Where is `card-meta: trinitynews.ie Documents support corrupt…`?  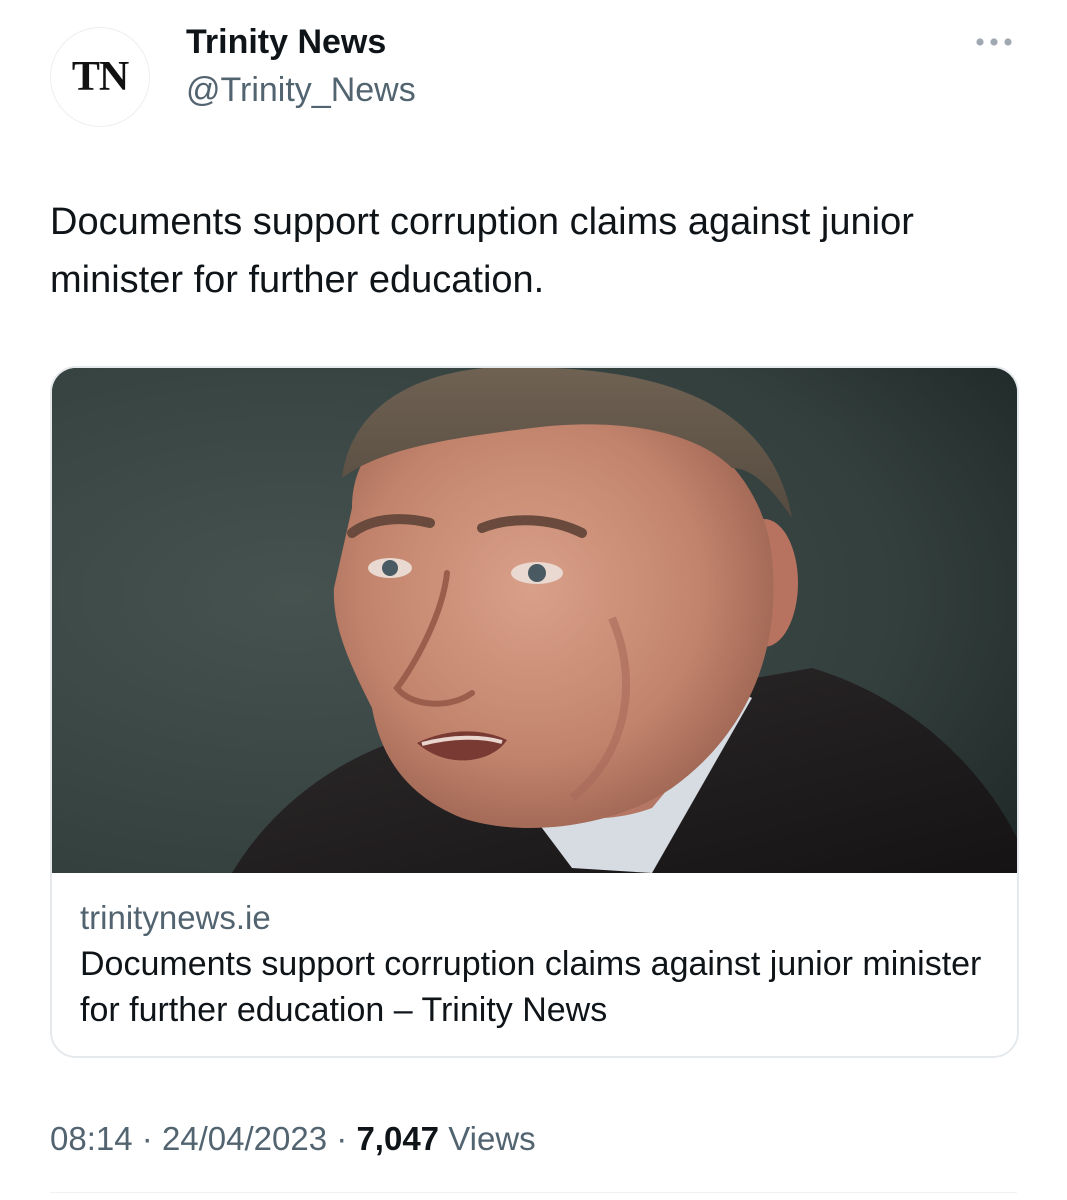
card-meta: trinitynews.ie Documents support corrupt… is located at coordinates (540, 964).